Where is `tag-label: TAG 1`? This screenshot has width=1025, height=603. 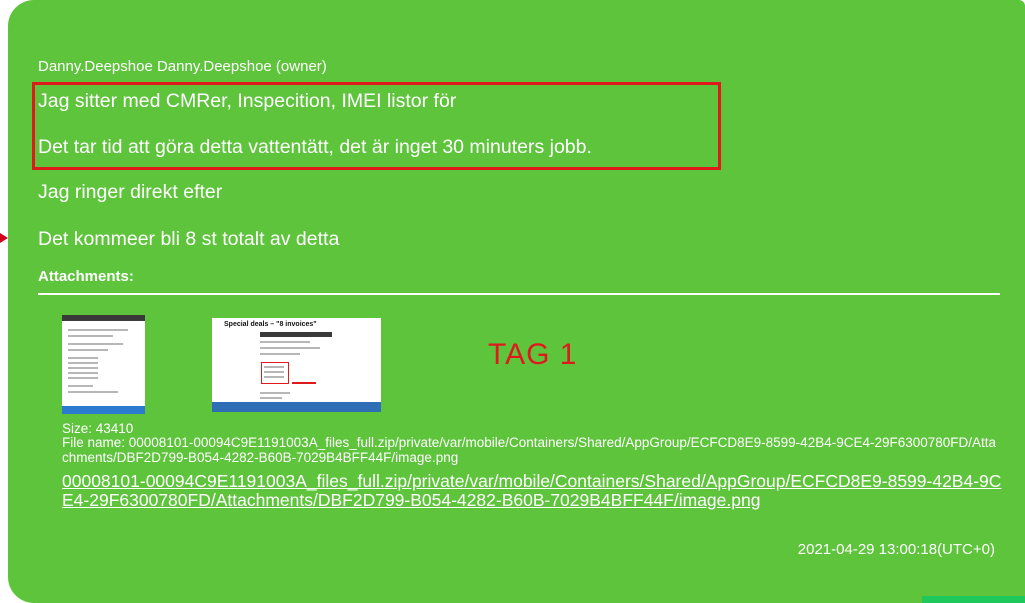 tag-label: TAG 1 is located at coordinates (533, 354).